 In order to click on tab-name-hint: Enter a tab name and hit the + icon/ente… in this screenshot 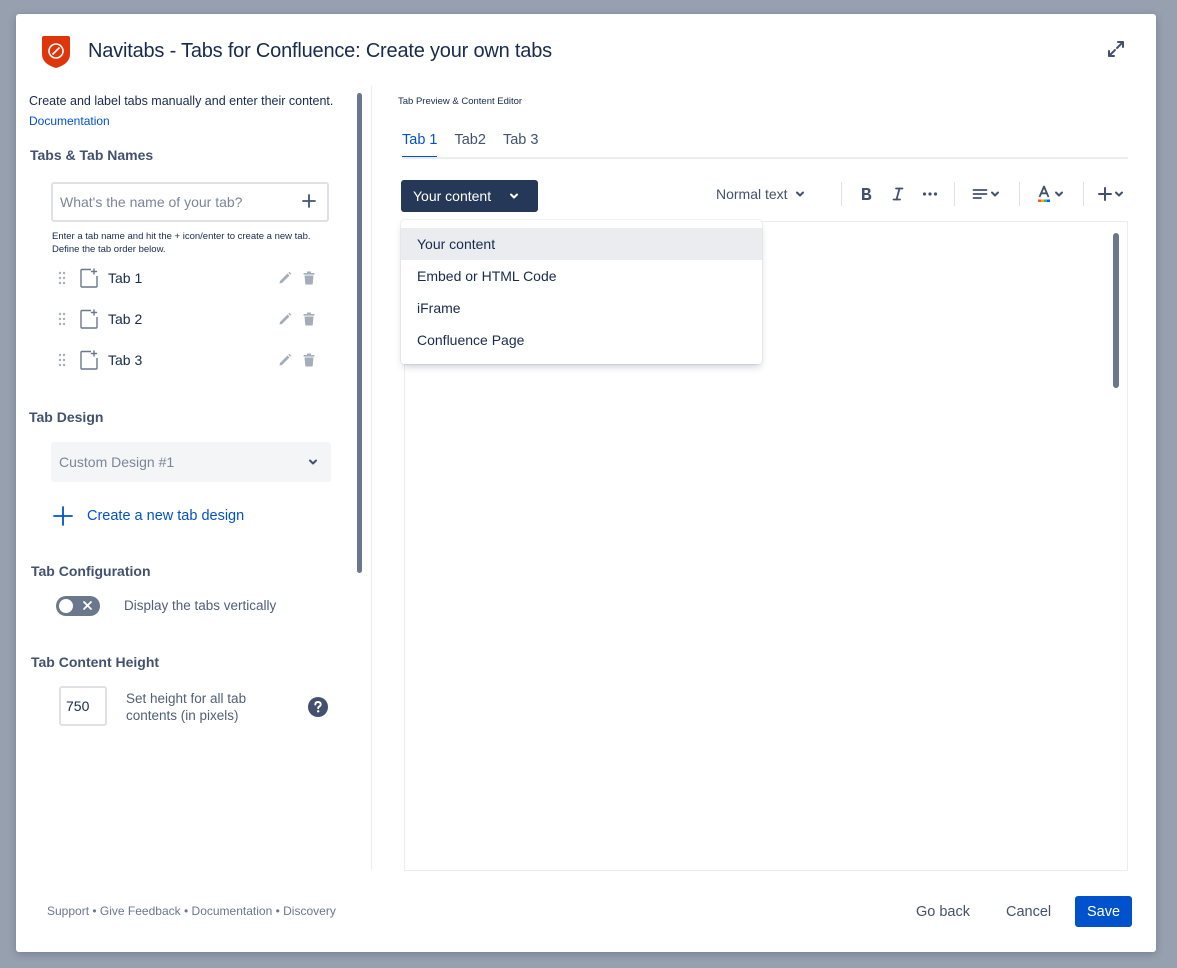, I will do `click(181, 243)`.